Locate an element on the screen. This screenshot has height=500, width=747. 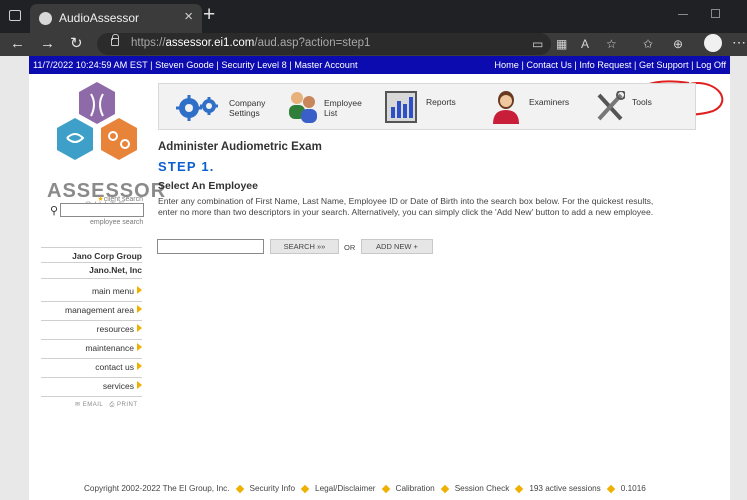
chart-icon is located at coordinates (401, 107).